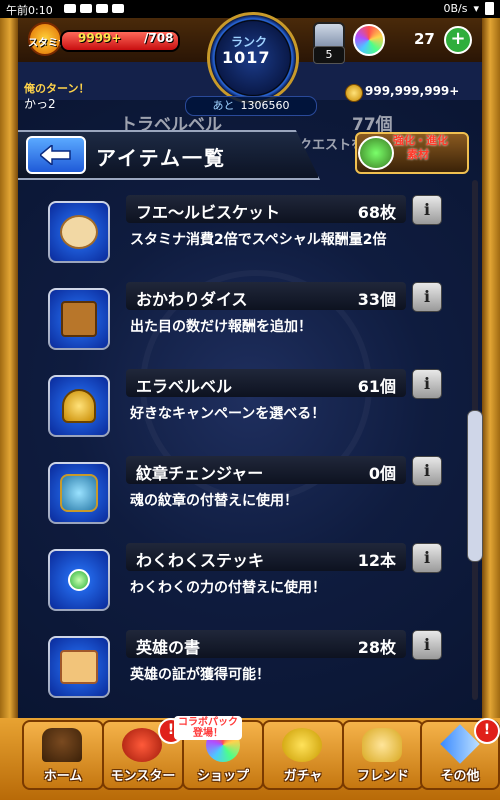  I want to click on item-description: 英雄の証が獲得可能！, so click(200, 675).